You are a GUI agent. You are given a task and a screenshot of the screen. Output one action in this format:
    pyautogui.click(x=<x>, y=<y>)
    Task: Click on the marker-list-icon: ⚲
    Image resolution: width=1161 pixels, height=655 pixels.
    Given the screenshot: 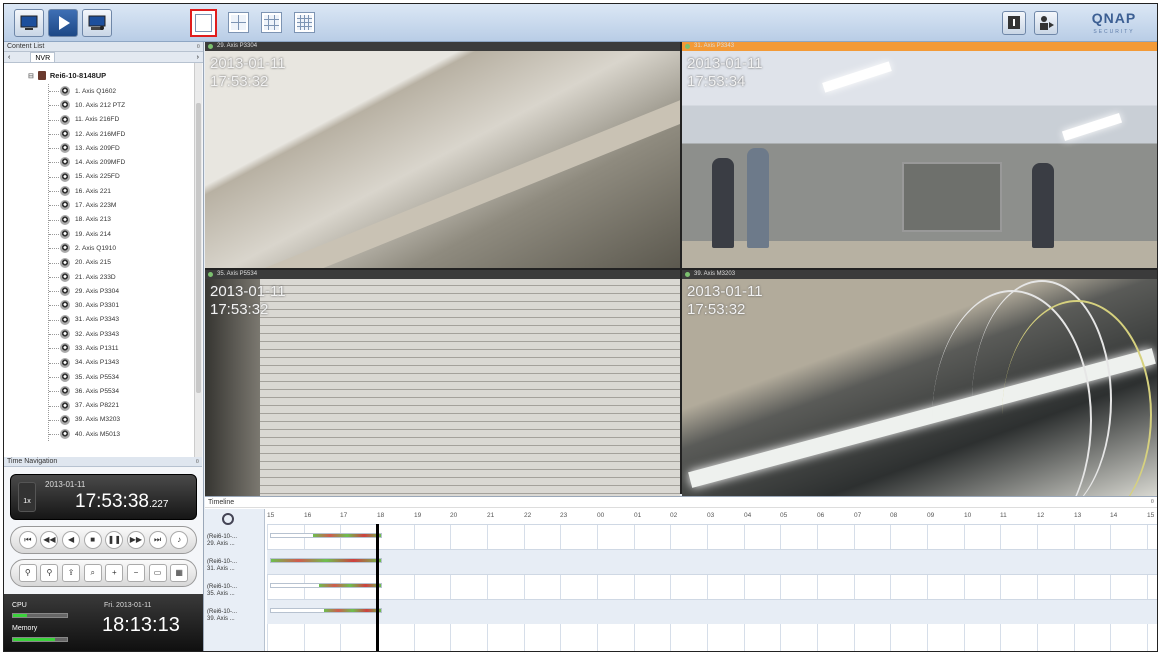 What is the action you would take?
    pyautogui.click(x=49, y=573)
    